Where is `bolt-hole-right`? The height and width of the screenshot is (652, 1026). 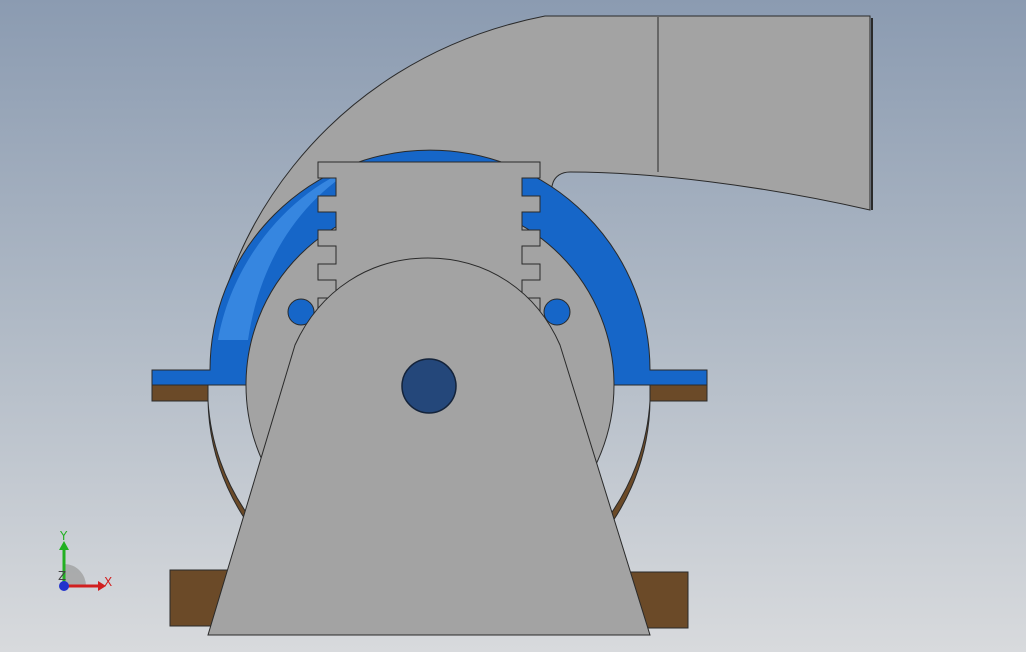
bolt-hole-right is located at coordinates (557, 312).